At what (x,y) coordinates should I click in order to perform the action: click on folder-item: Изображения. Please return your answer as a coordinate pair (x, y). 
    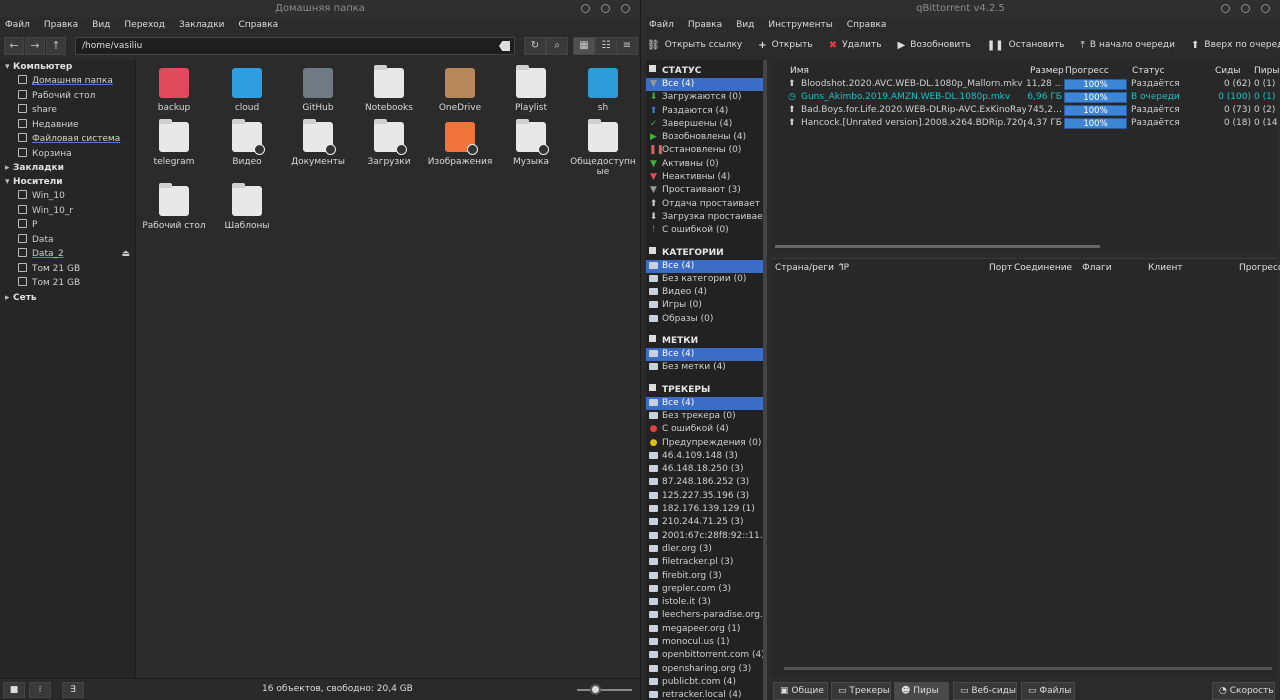
    Looking at the image, I should click on (460, 140).